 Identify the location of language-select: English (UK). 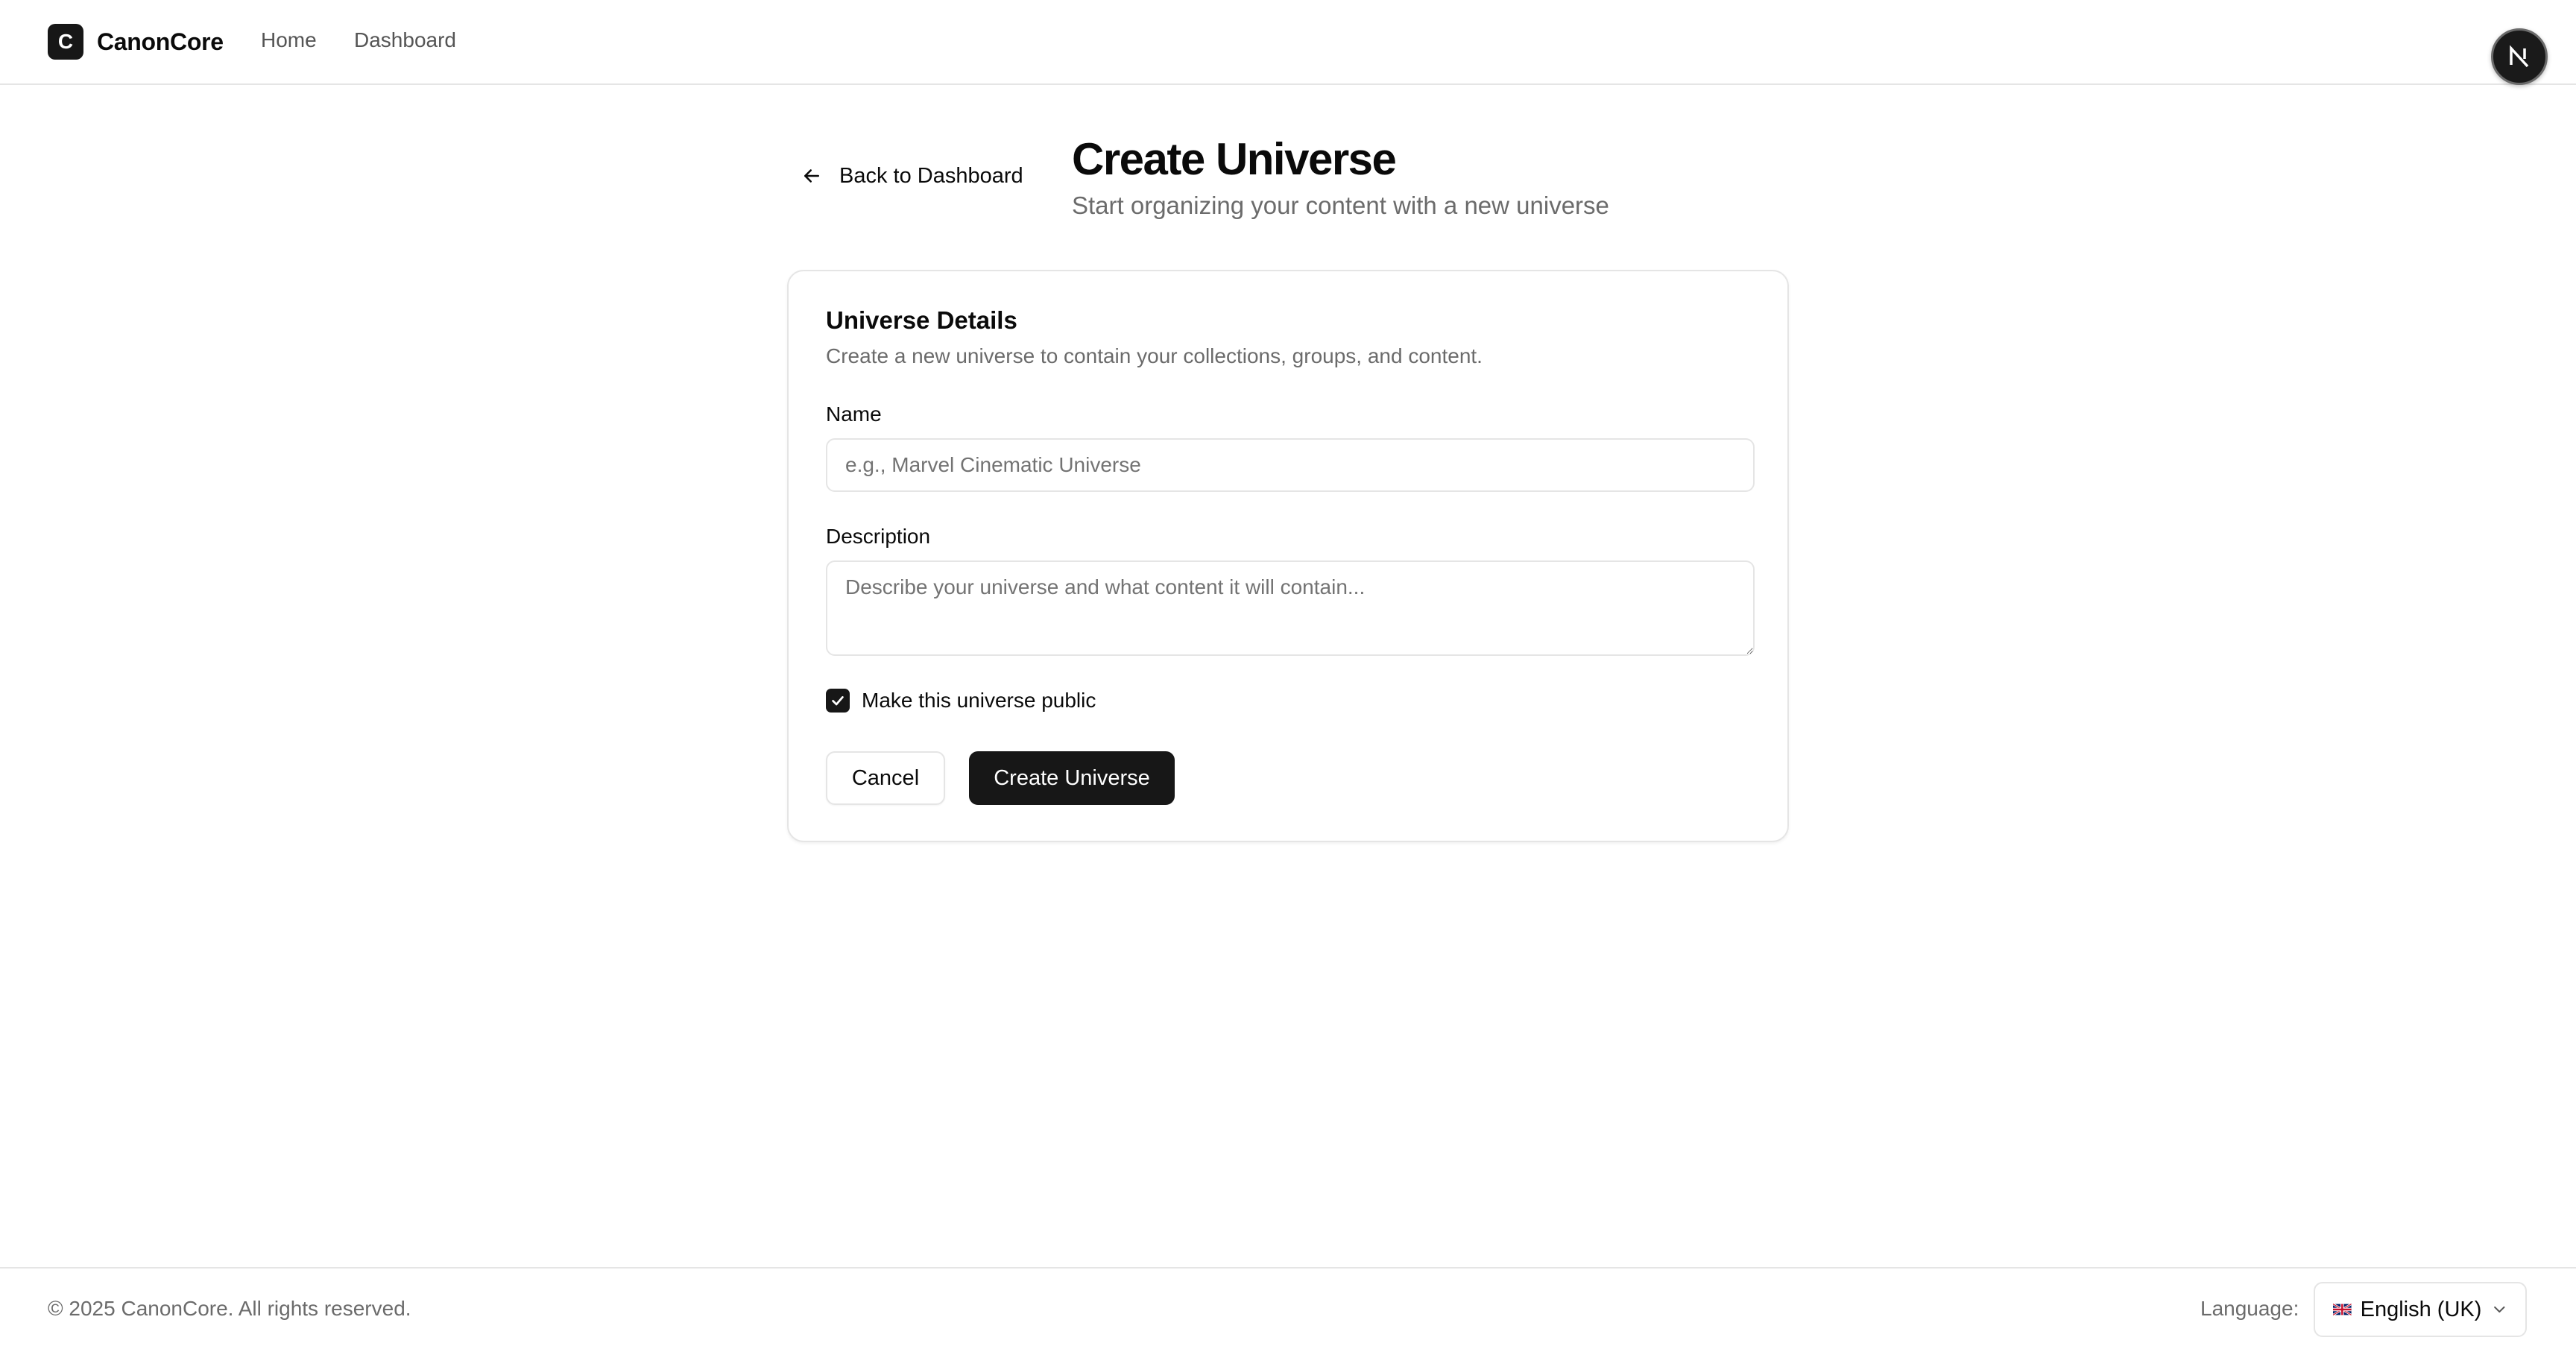
(2420, 1309).